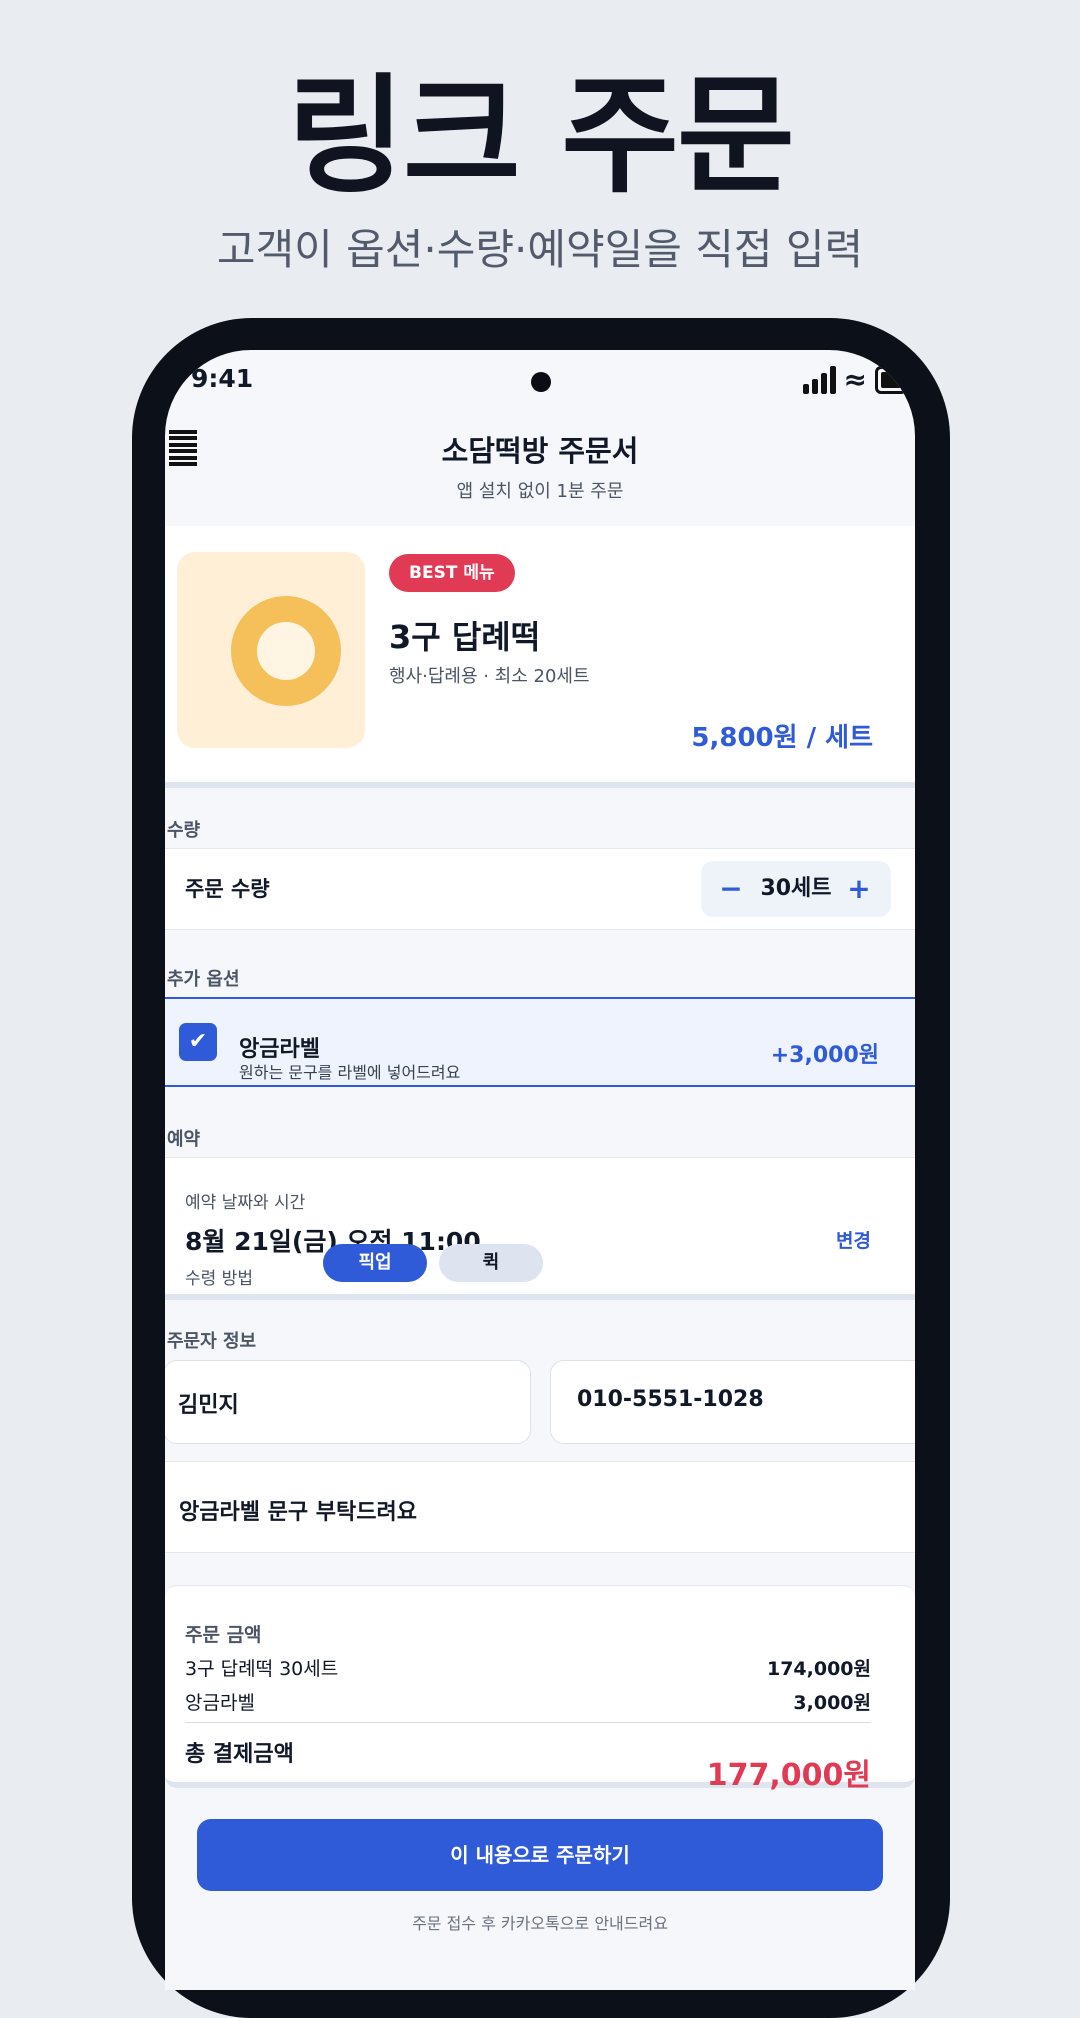  I want to click on increase-button: +, so click(859, 889).